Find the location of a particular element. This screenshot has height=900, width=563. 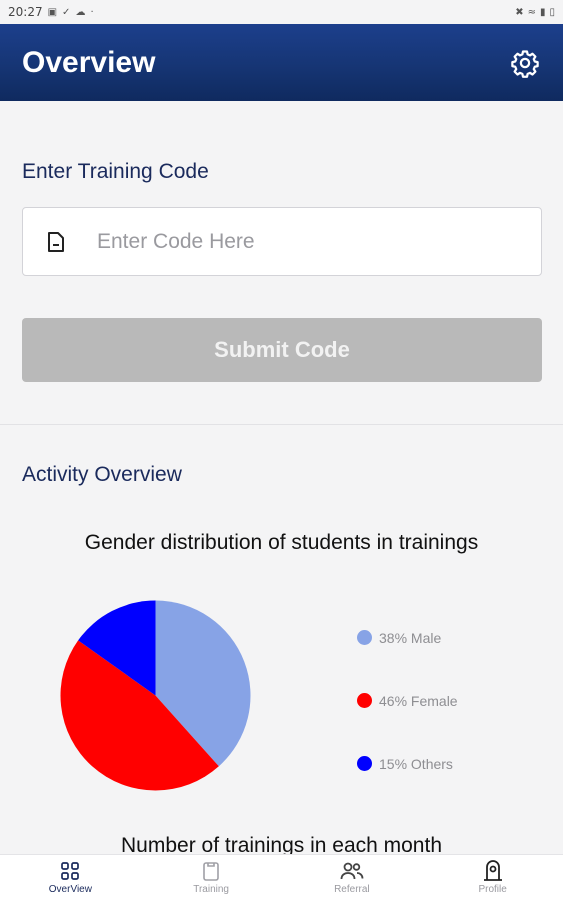

submit-code-button: Submit Code is located at coordinates (282, 350).